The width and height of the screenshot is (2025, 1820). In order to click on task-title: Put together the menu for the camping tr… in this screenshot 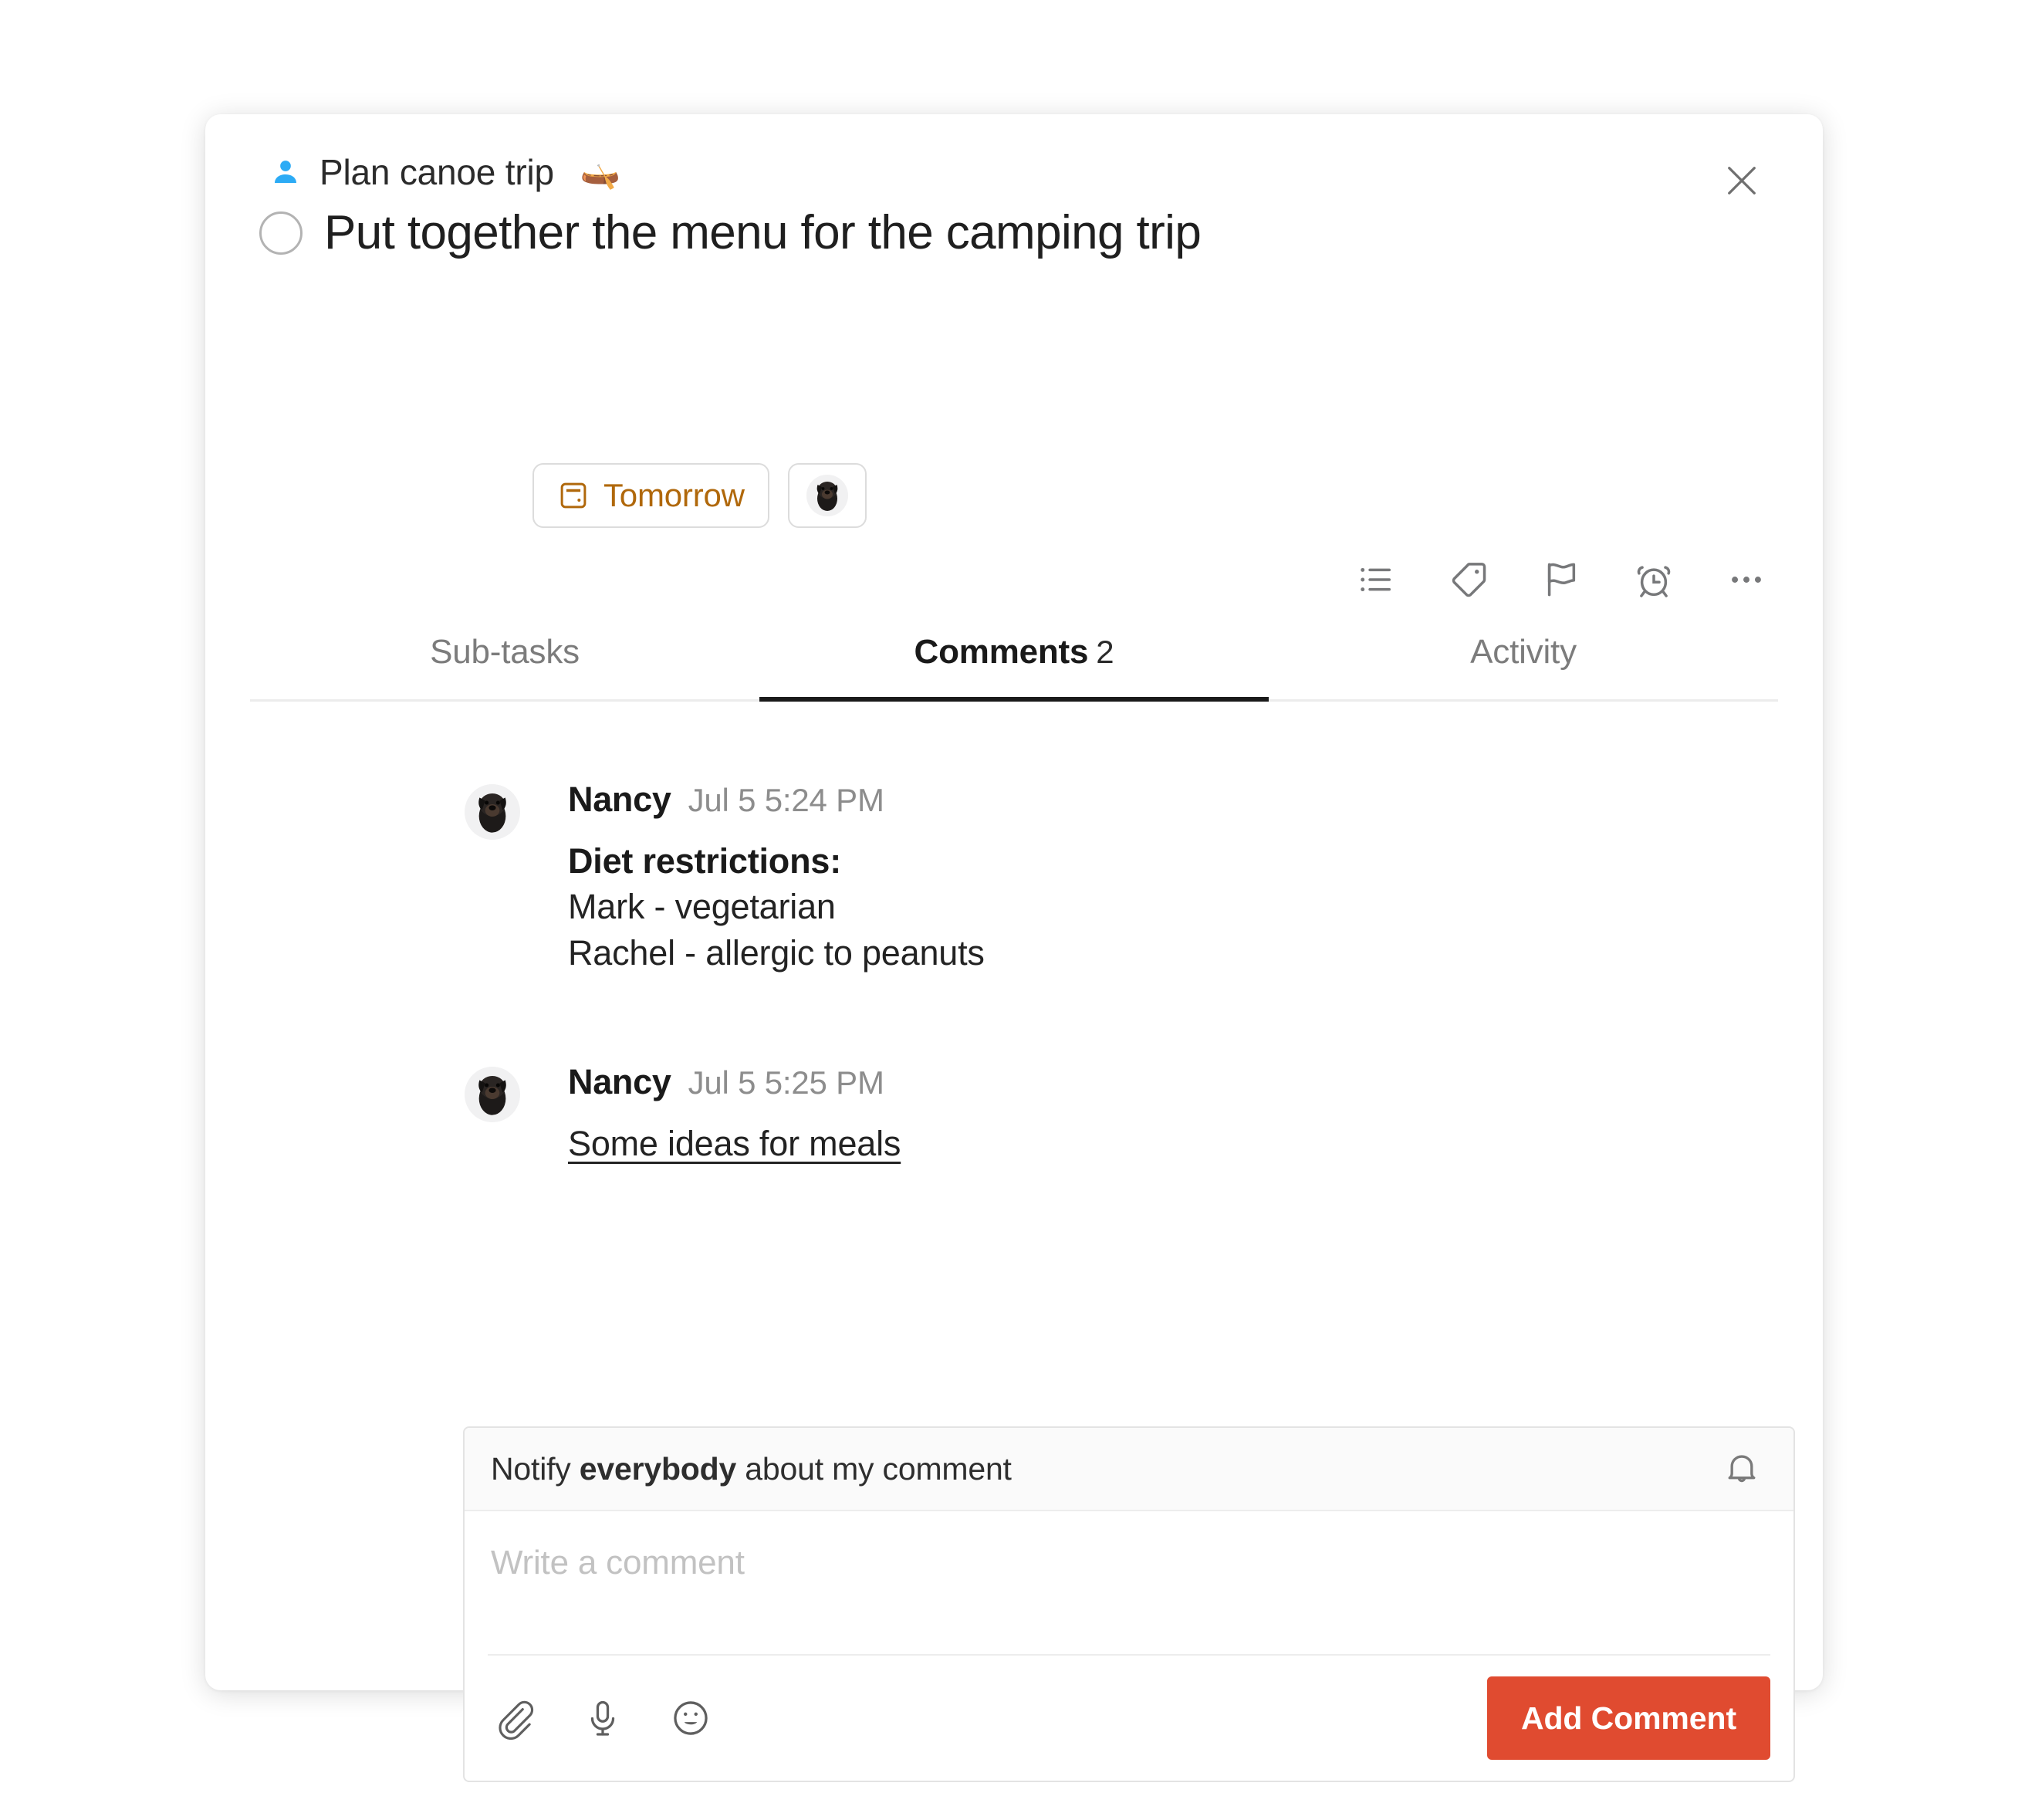, I will do `click(763, 233)`.